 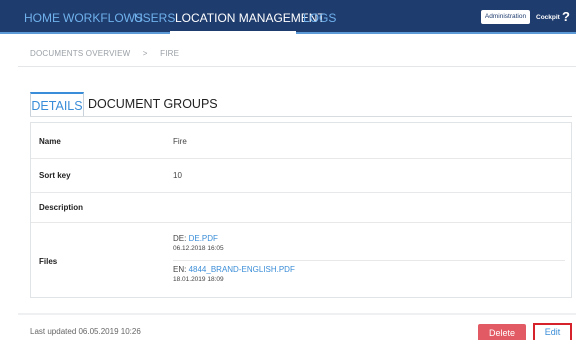 I want to click on administration-button: Administration, so click(x=505, y=17).